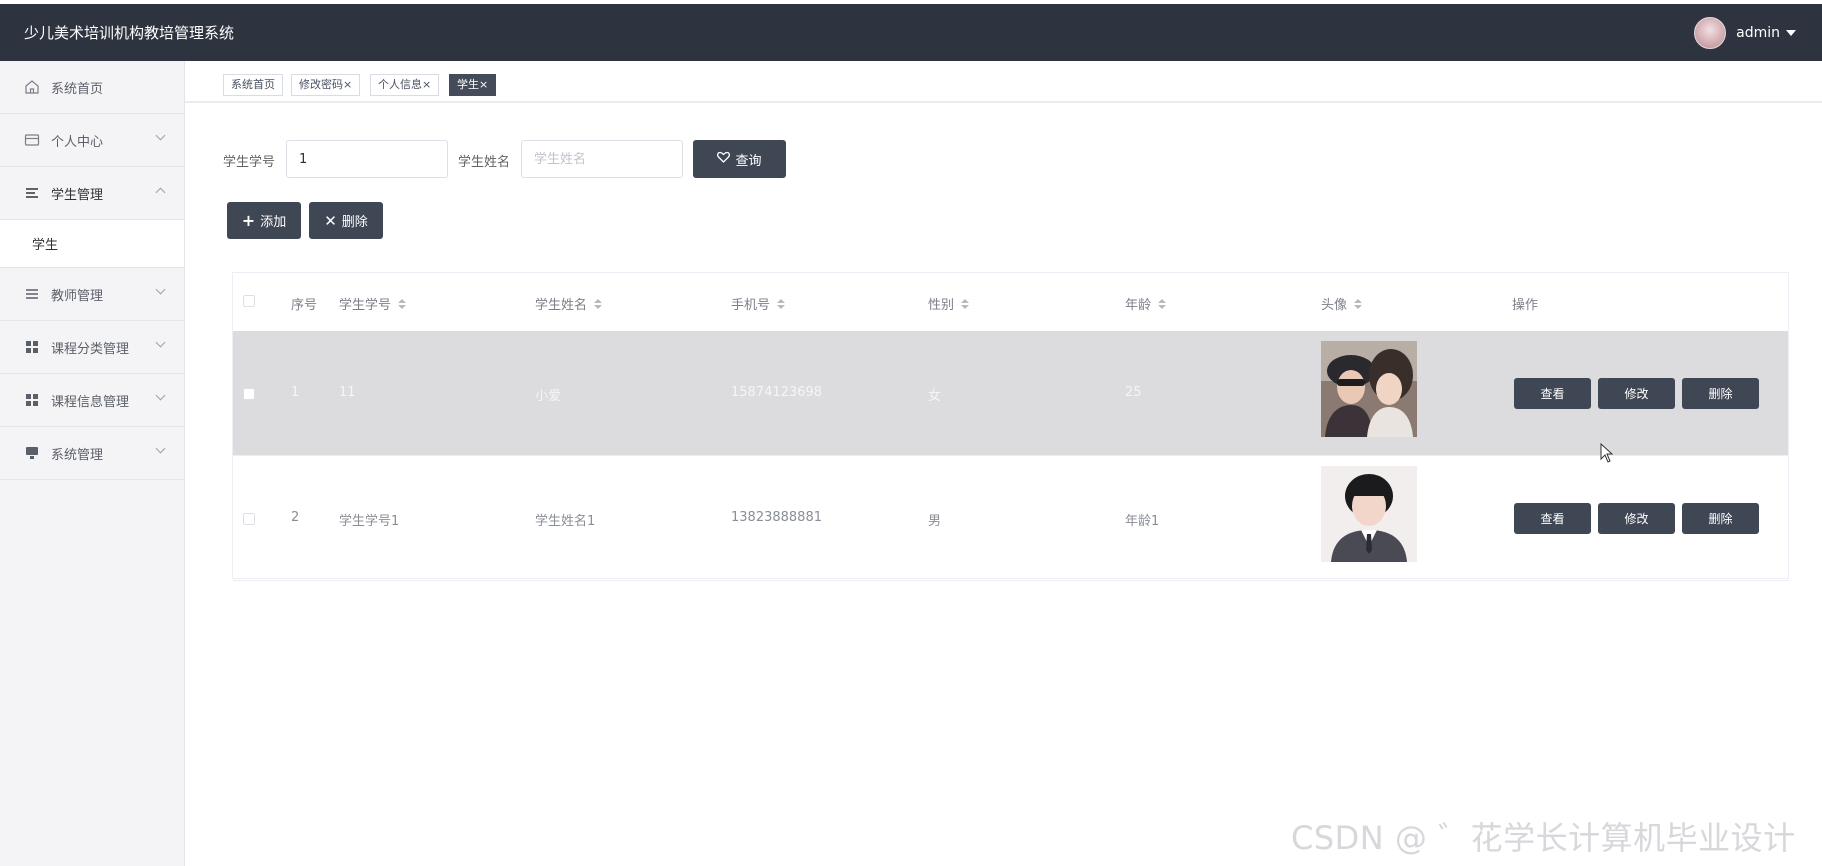 This screenshot has height=866, width=1822. I want to click on sidebar-item-label: 课程分类管理, so click(90, 349).